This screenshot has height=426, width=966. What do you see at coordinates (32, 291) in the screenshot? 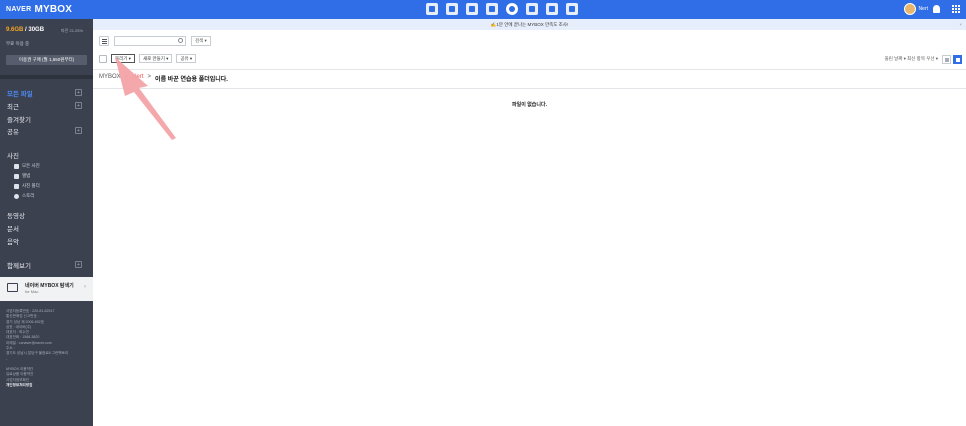
I see `promo-subtitle: for Mac` at bounding box center [32, 291].